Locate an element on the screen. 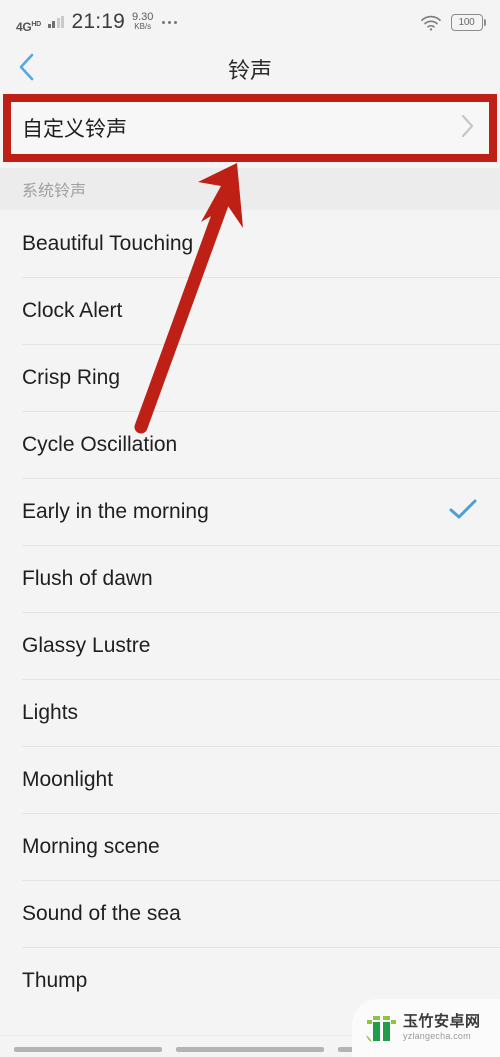 The width and height of the screenshot is (500, 1057). nav-recents-bar is located at coordinates (88, 1049).